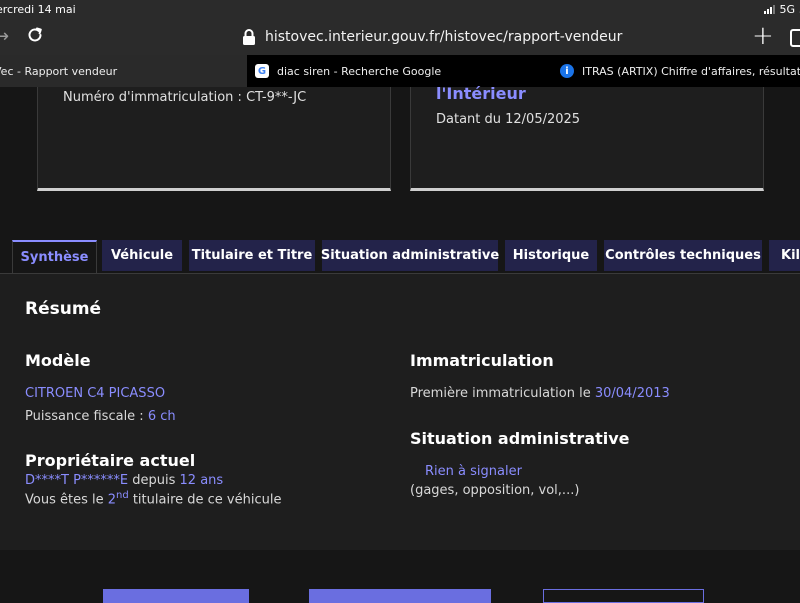 The height and width of the screenshot is (603, 800). What do you see at coordinates (495, 490) in the screenshot?
I see `admin-details: (gages, opposition, vol,...)` at bounding box center [495, 490].